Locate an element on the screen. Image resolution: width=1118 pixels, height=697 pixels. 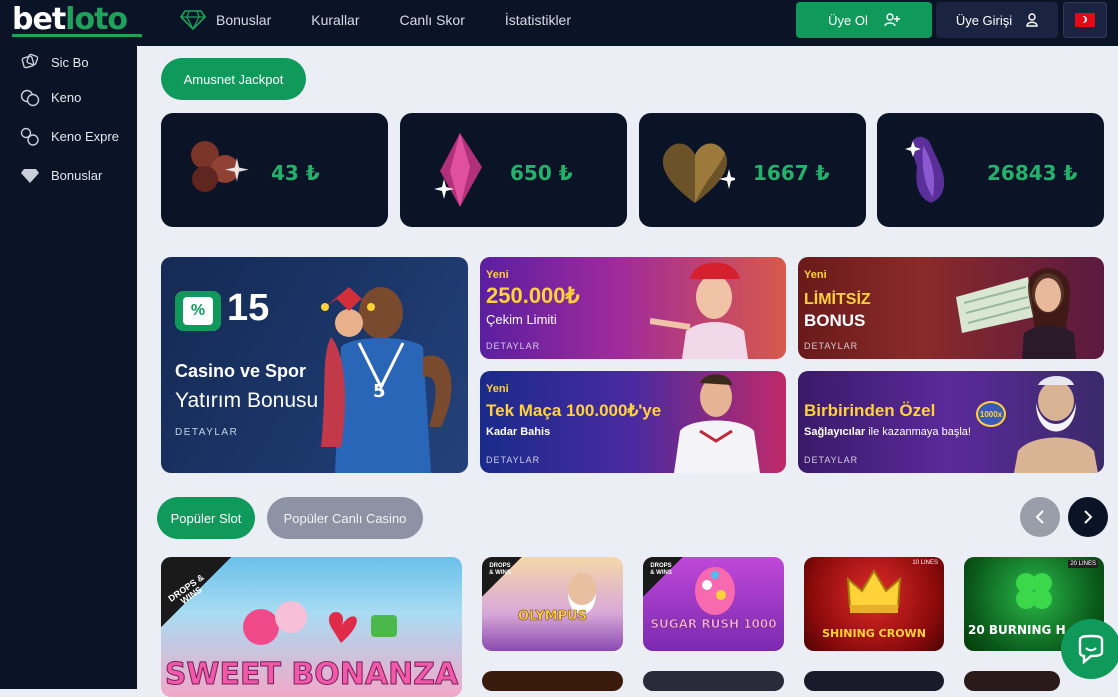
game-tile-sugar-rush: DROPS & WINS SUGAR RUSH 1000 is located at coordinates (713, 604).